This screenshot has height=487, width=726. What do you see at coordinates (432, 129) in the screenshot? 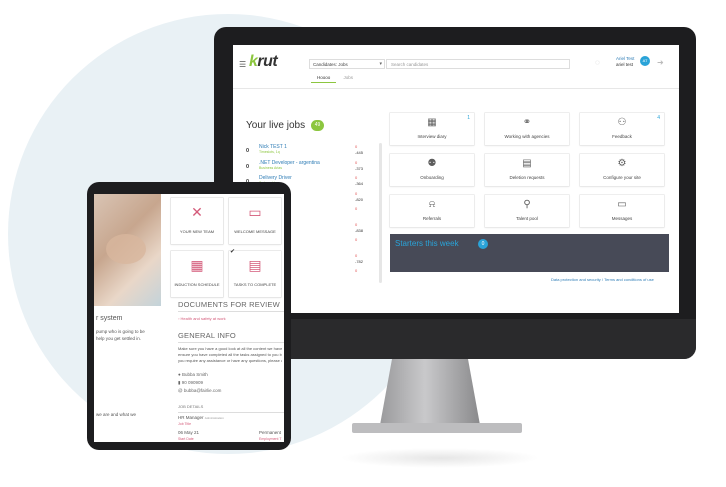
I see `tile-interview-diary: ▦ Interview diary 1` at bounding box center [432, 129].